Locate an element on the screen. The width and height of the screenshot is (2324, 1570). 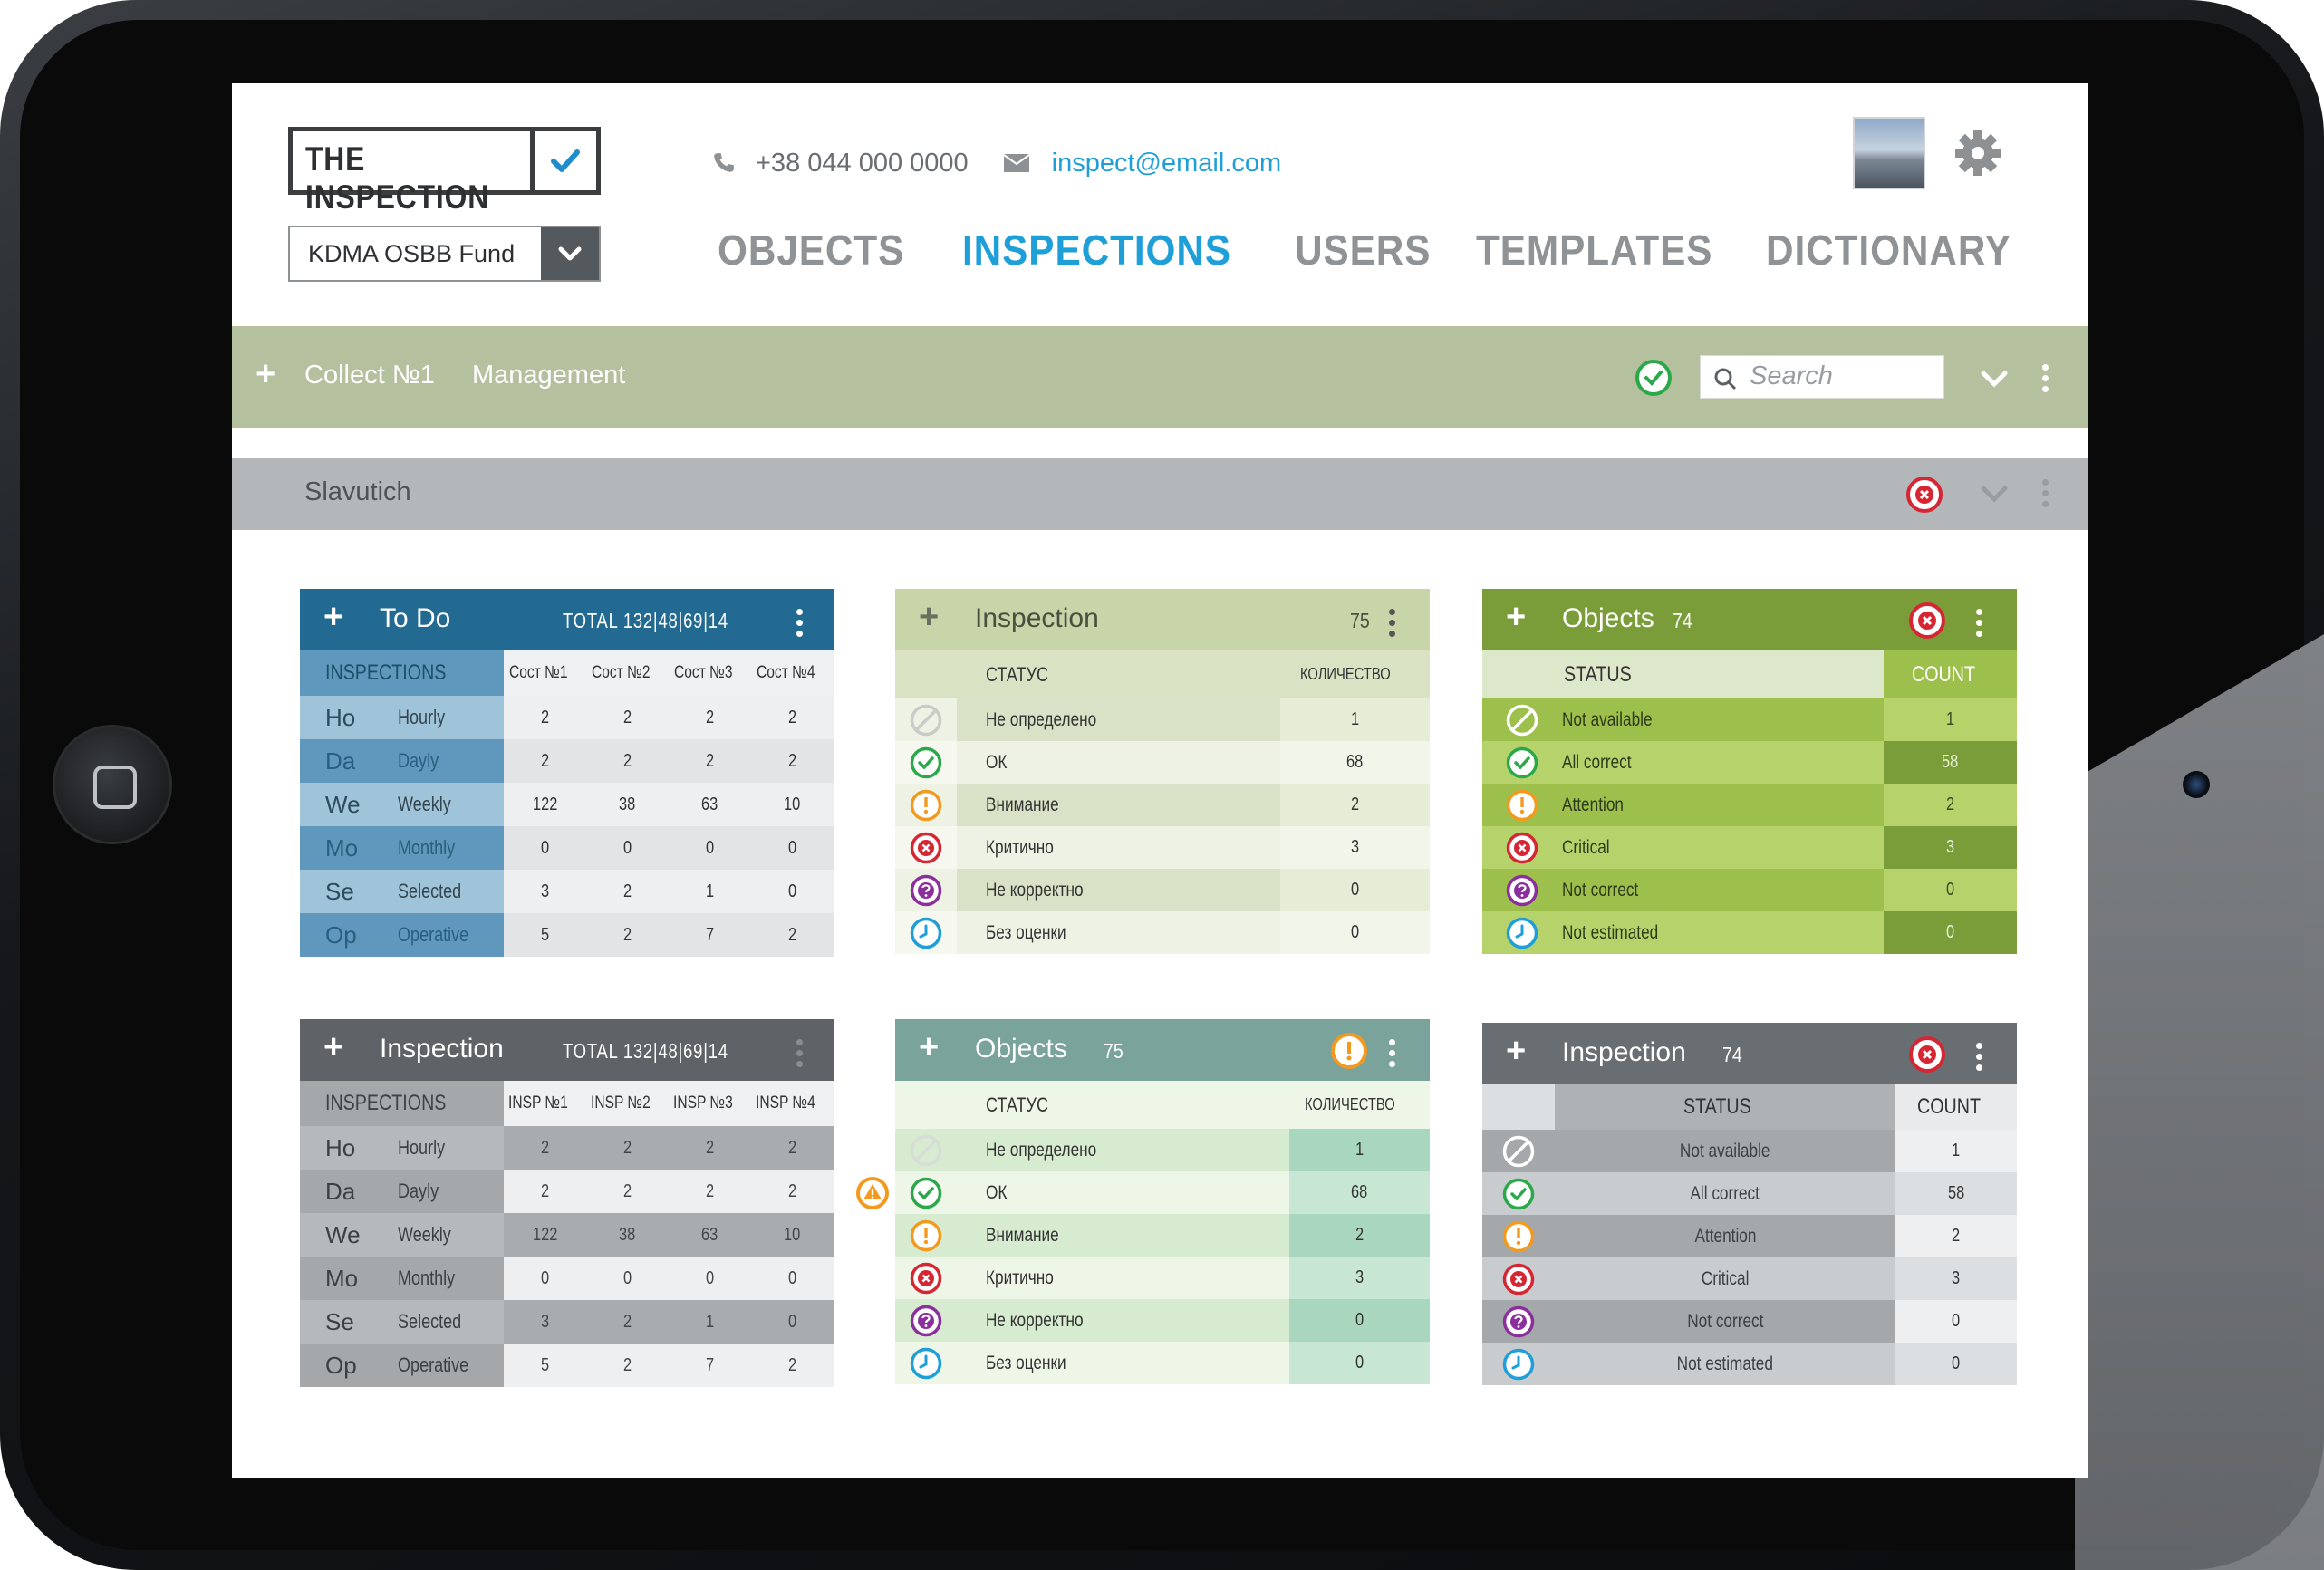
value-cell: 3 is located at coordinates (545, 891).